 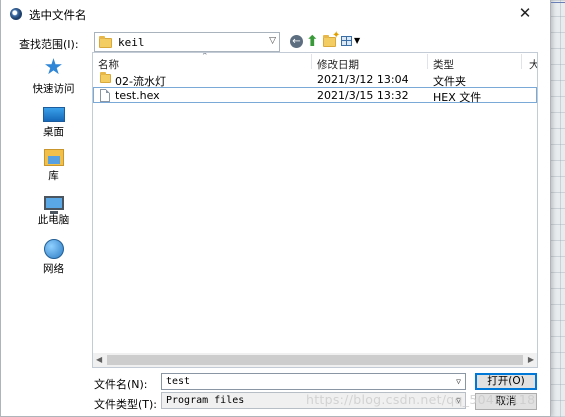 What do you see at coordinates (99, 359) in the screenshot?
I see `scroll-left-icon: ◀` at bounding box center [99, 359].